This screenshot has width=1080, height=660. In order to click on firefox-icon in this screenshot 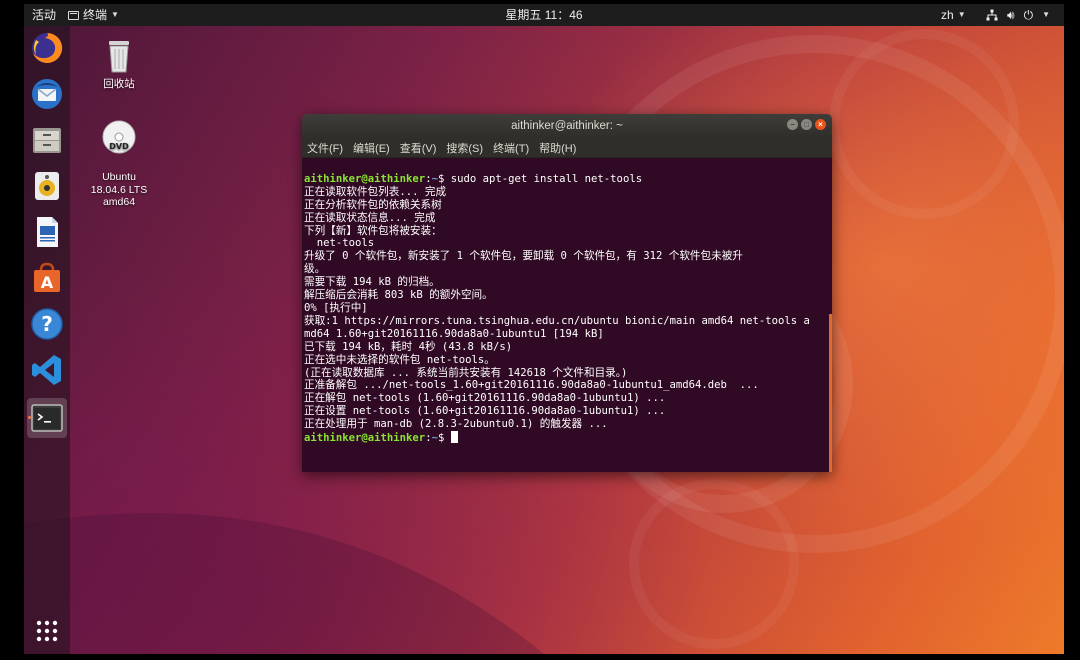, I will do `click(47, 47)`.